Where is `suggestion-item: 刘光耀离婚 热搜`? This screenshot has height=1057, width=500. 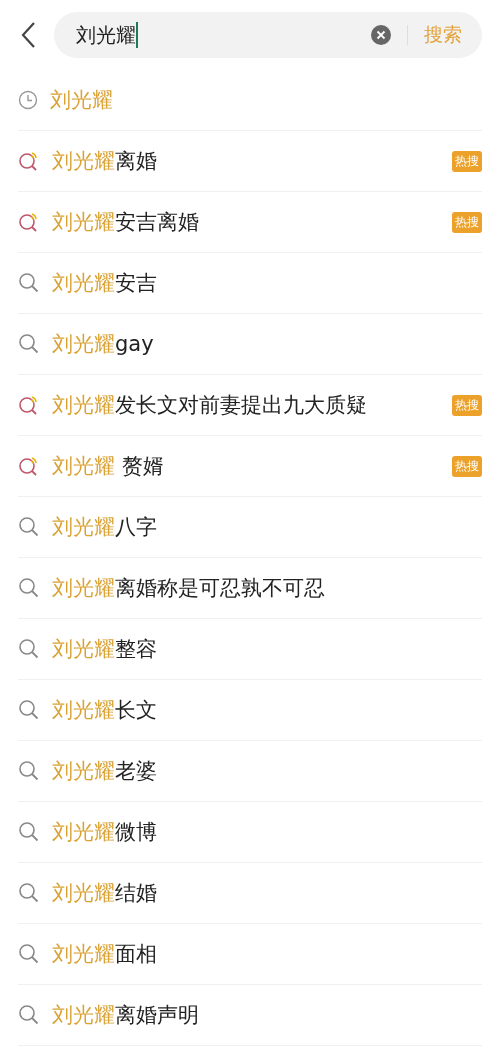 suggestion-item: 刘光耀离婚 热搜 is located at coordinates (250, 161).